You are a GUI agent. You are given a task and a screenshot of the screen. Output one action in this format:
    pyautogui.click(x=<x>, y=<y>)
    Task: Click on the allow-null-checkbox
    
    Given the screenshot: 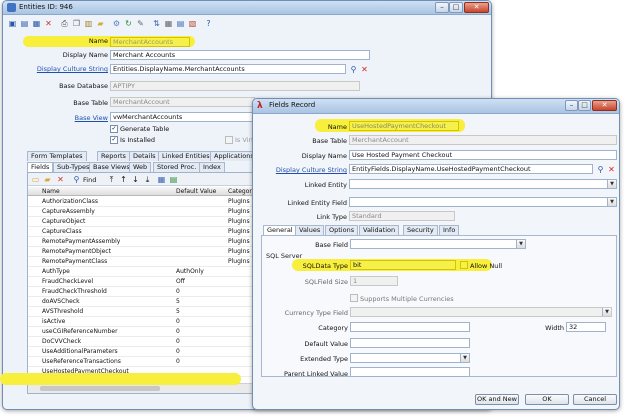 What is the action you would take?
    pyautogui.click(x=464, y=265)
    